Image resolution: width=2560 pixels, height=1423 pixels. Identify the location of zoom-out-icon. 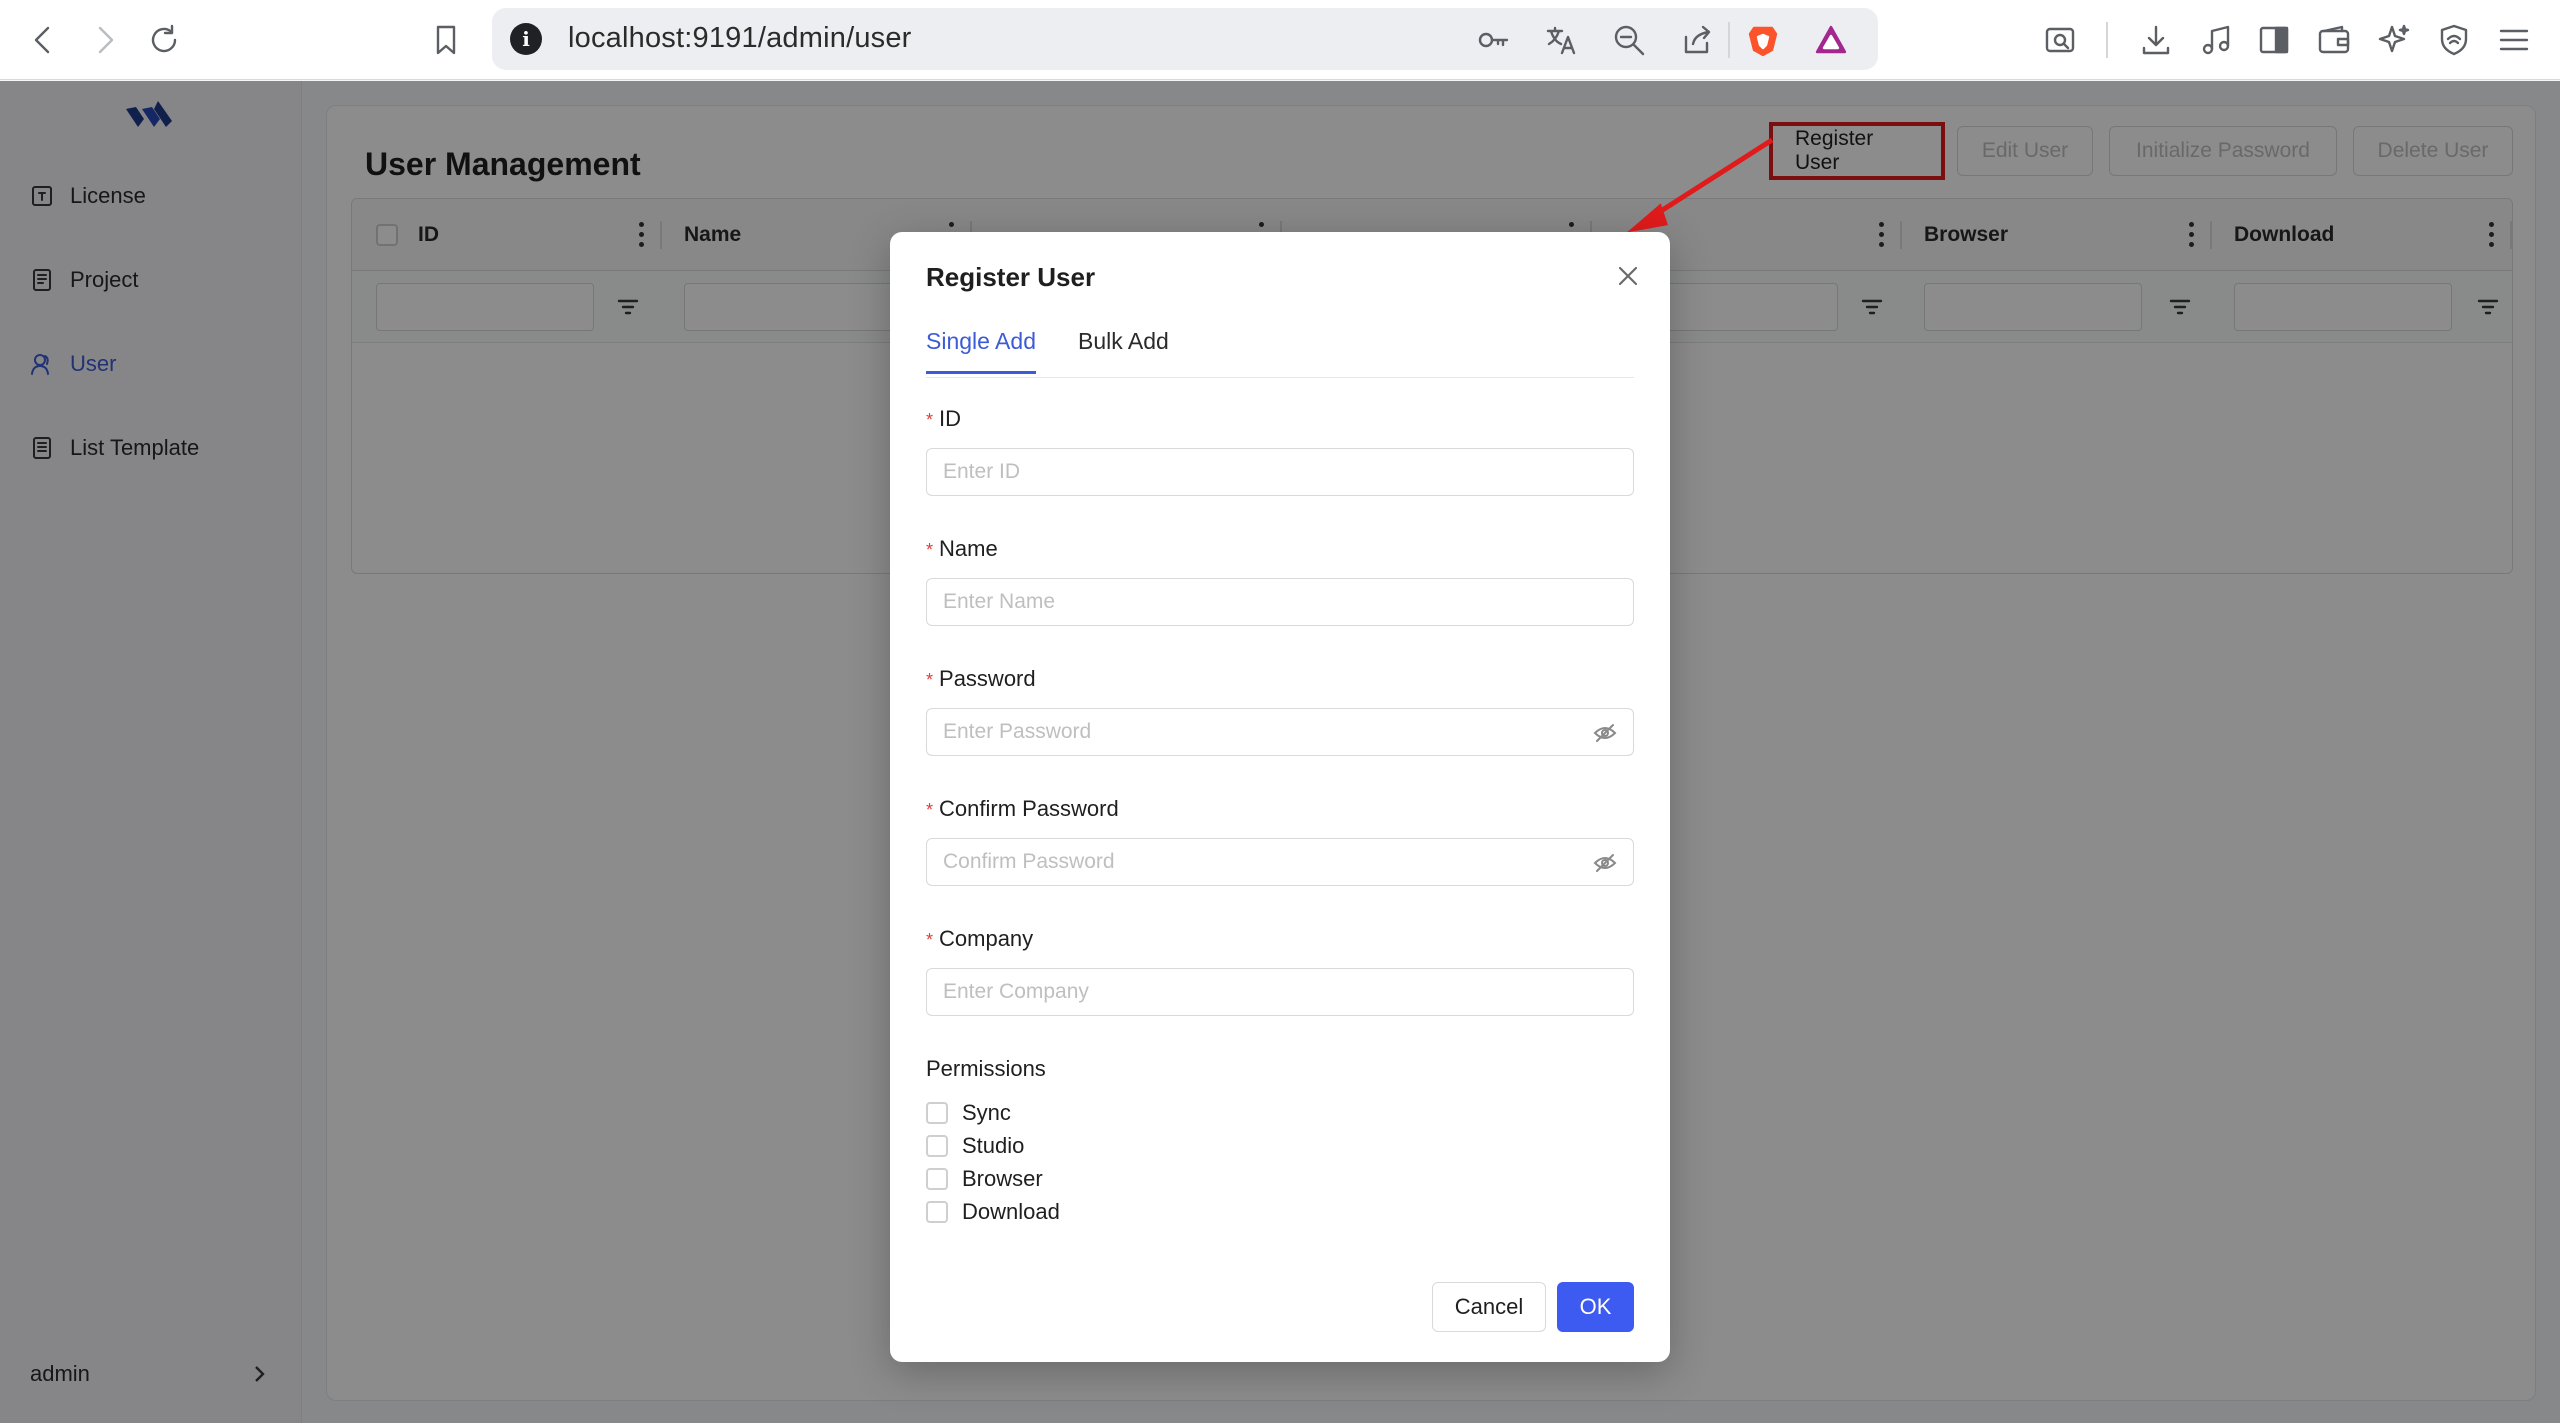
(1629, 40).